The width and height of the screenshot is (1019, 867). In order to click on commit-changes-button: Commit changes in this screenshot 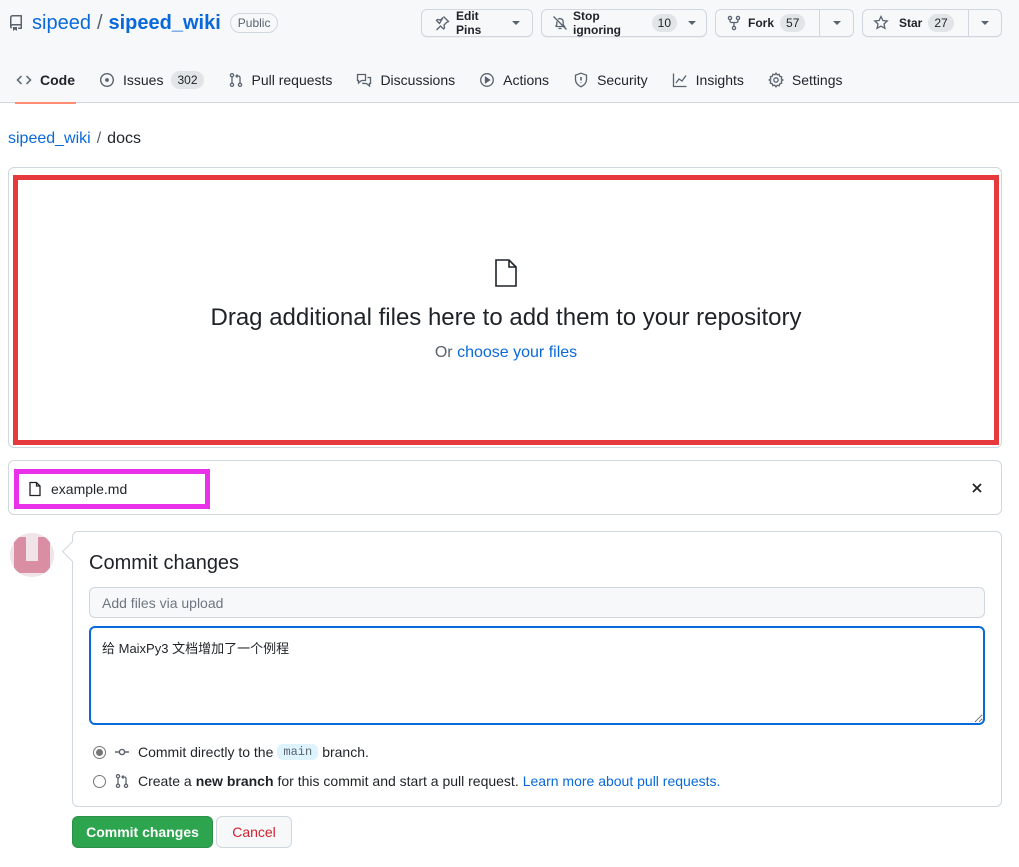, I will do `click(142, 832)`.